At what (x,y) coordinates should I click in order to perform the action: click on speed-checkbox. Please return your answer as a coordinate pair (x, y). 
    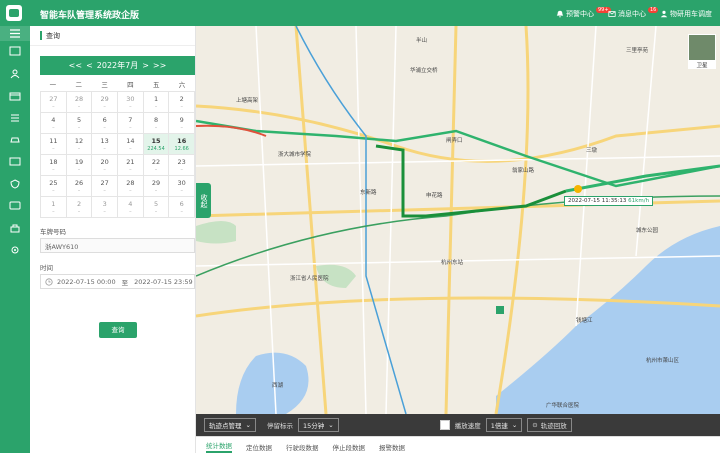
    Looking at the image, I should click on (444, 425).